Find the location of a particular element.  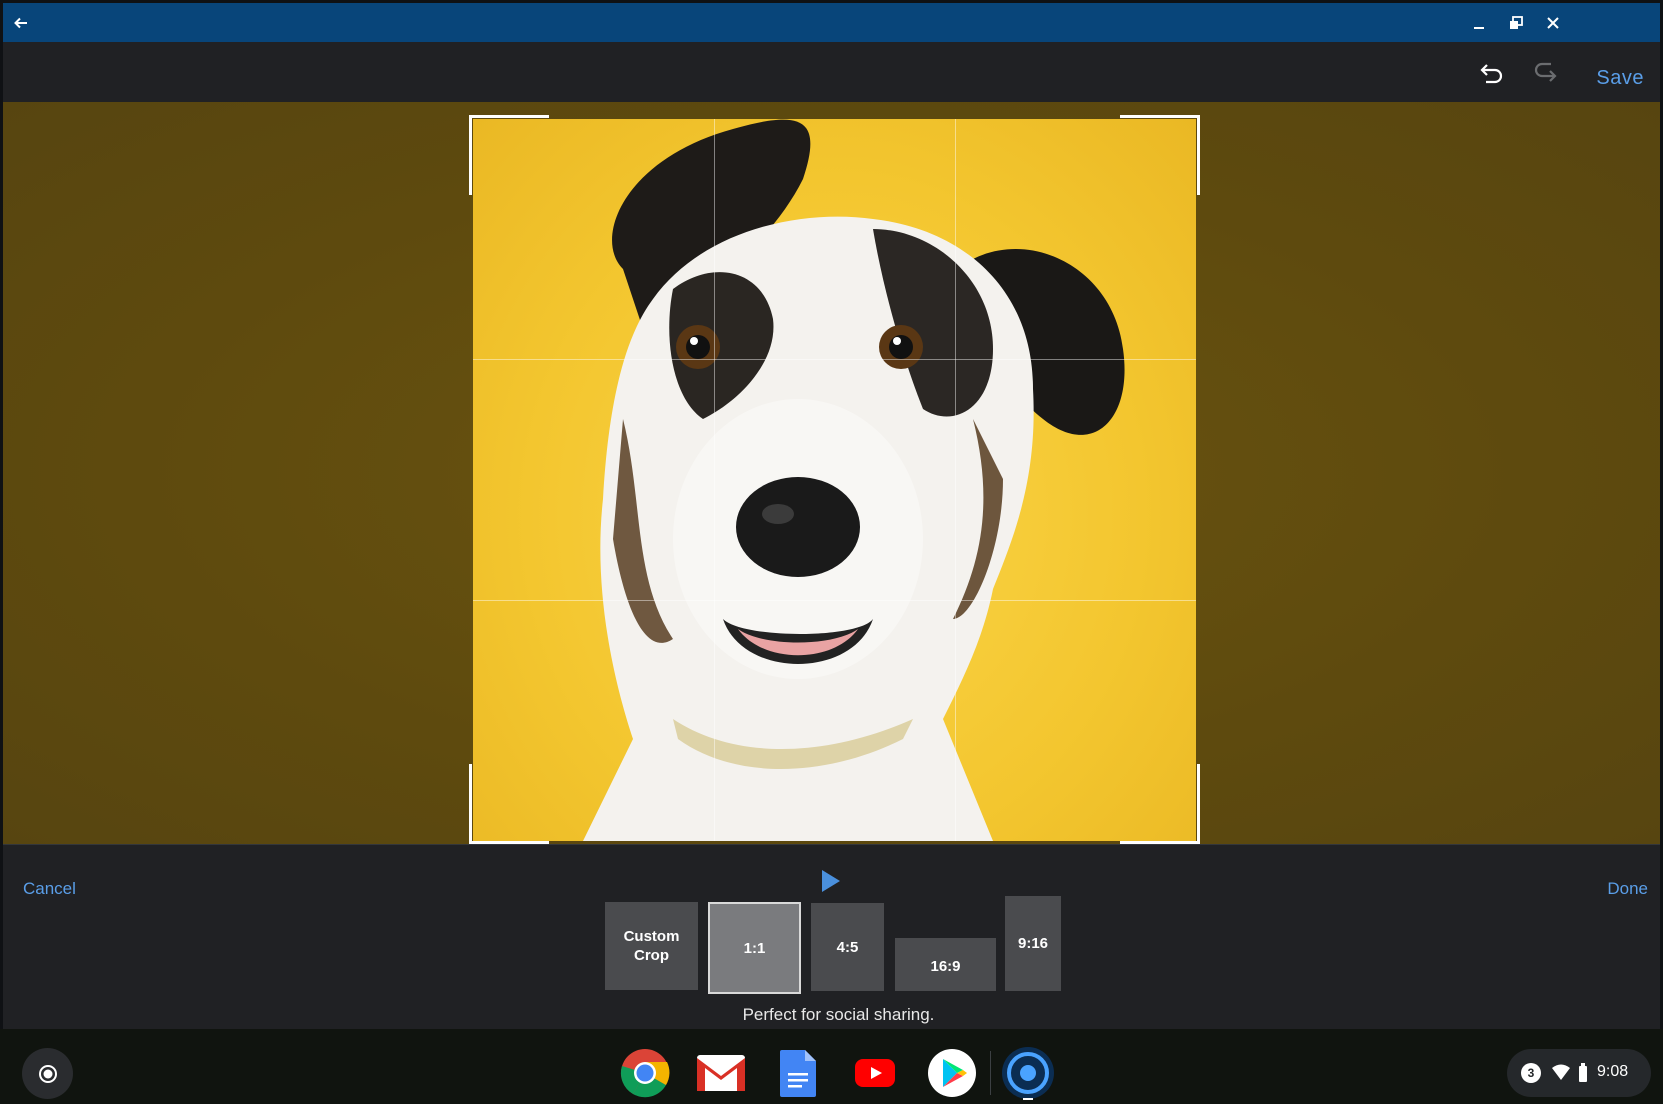

editor-toolbar: Save is located at coordinates (831, 72).